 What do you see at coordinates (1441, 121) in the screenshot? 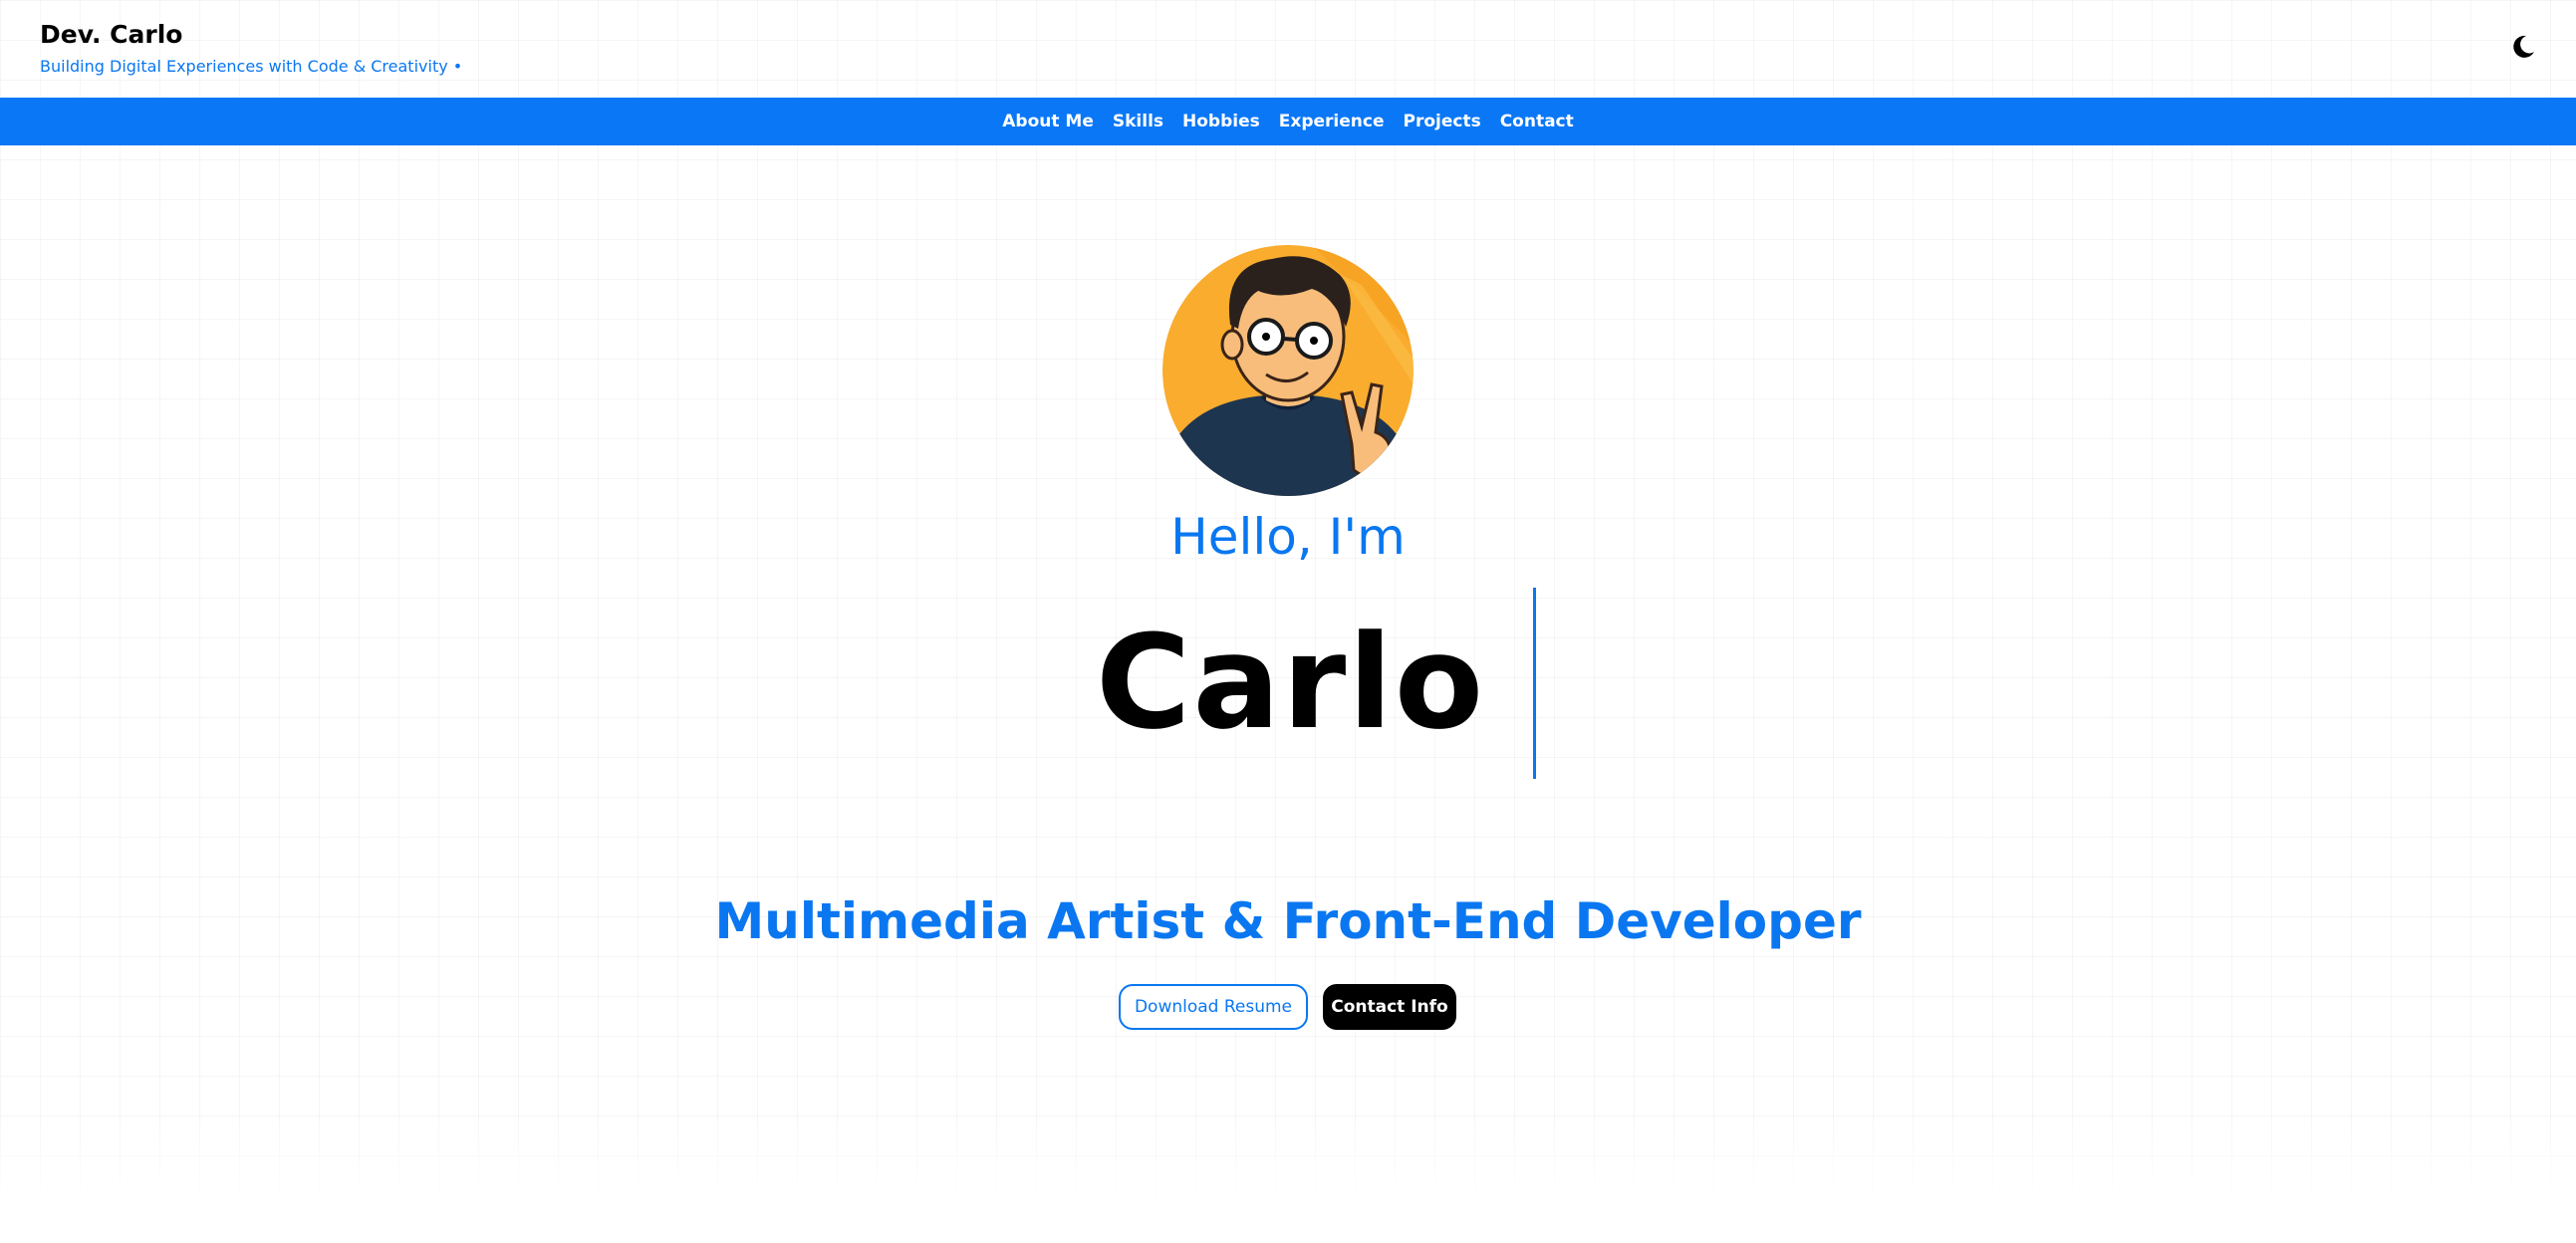
I see `nav-item-projects: Projects` at bounding box center [1441, 121].